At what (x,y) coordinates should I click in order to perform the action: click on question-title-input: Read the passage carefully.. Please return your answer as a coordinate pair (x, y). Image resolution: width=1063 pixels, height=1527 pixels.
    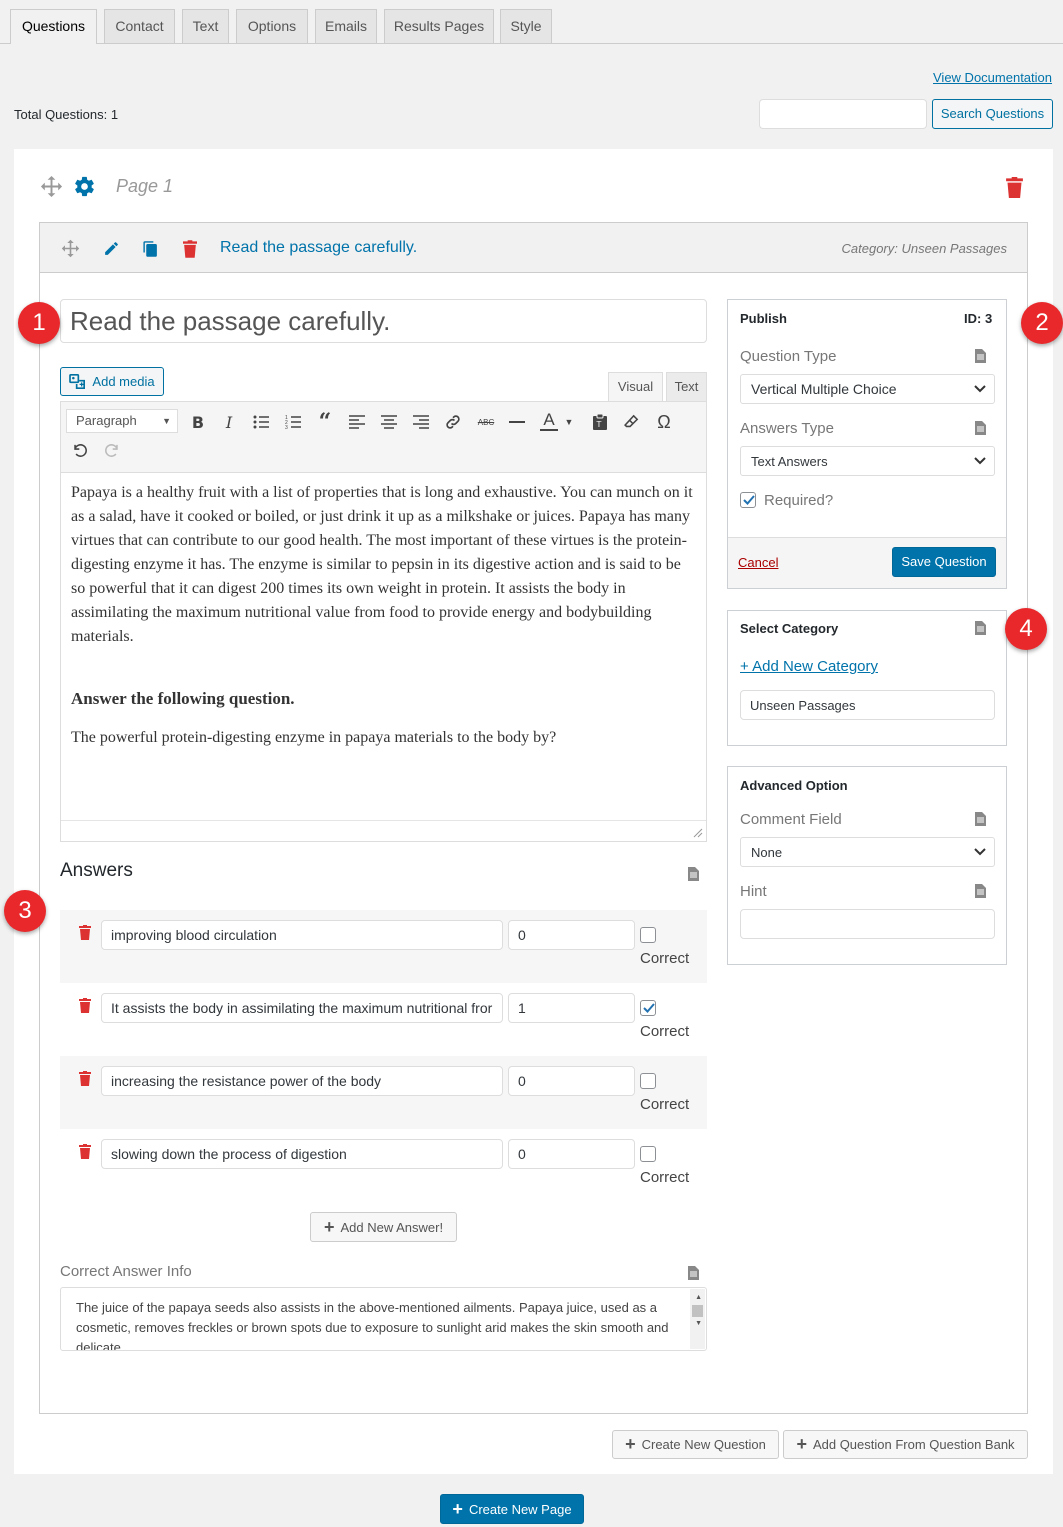
    Looking at the image, I should click on (383, 321).